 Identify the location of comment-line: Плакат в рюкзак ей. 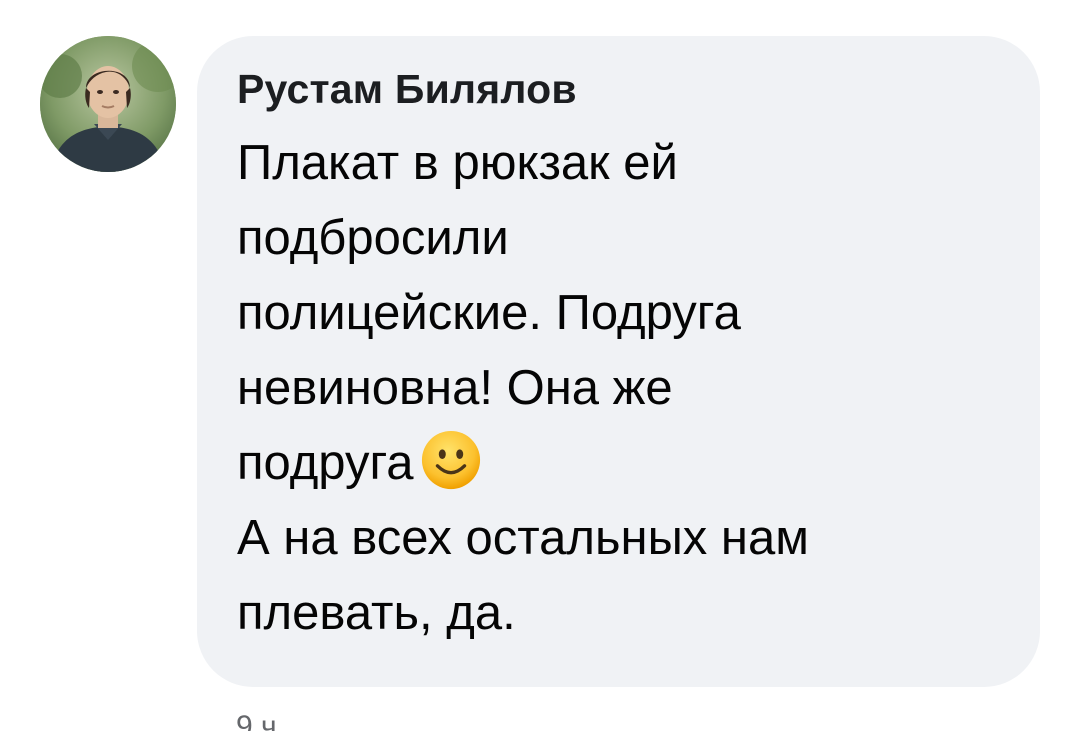
(457, 163).